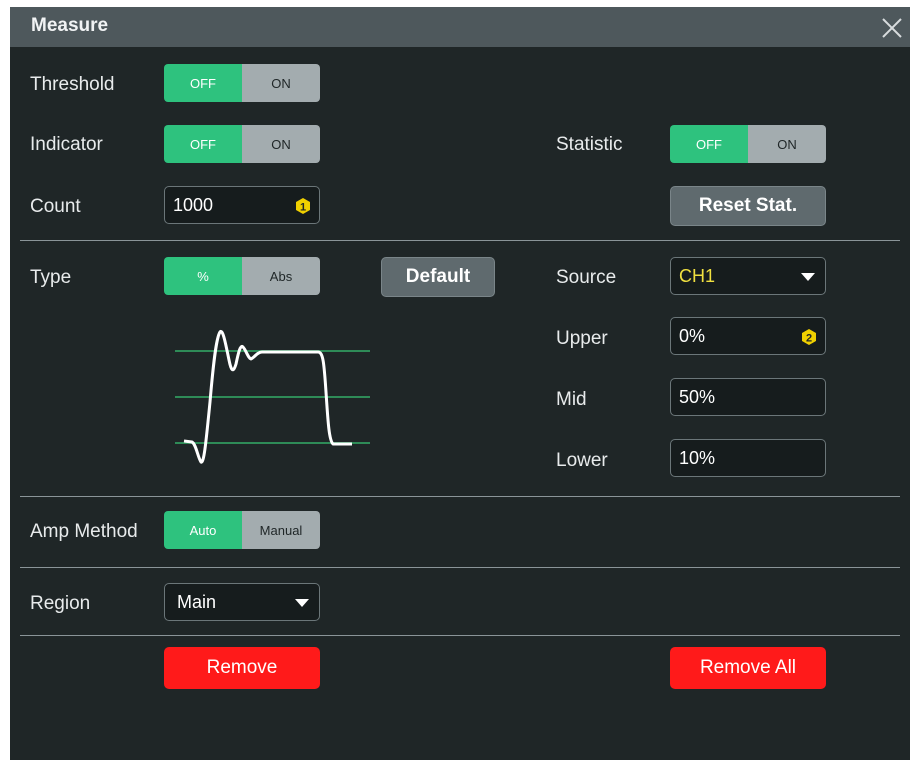 The height and width of the screenshot is (760, 911). What do you see at coordinates (692, 336) in the screenshot?
I see `upper-value: 0%` at bounding box center [692, 336].